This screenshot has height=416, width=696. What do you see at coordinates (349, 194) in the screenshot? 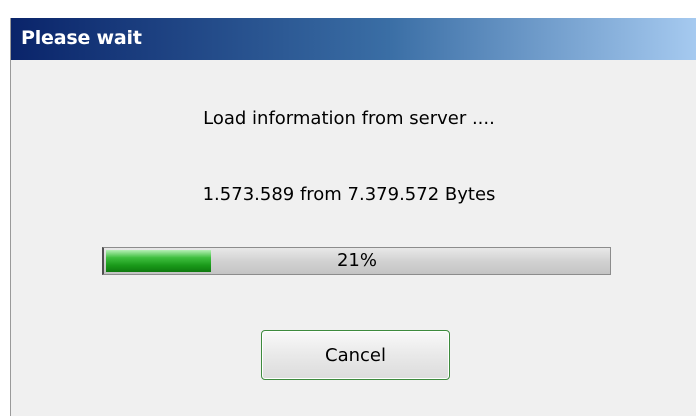
I see `bytes-status: 1.573.589 from 7.379.572 Bytes` at bounding box center [349, 194].